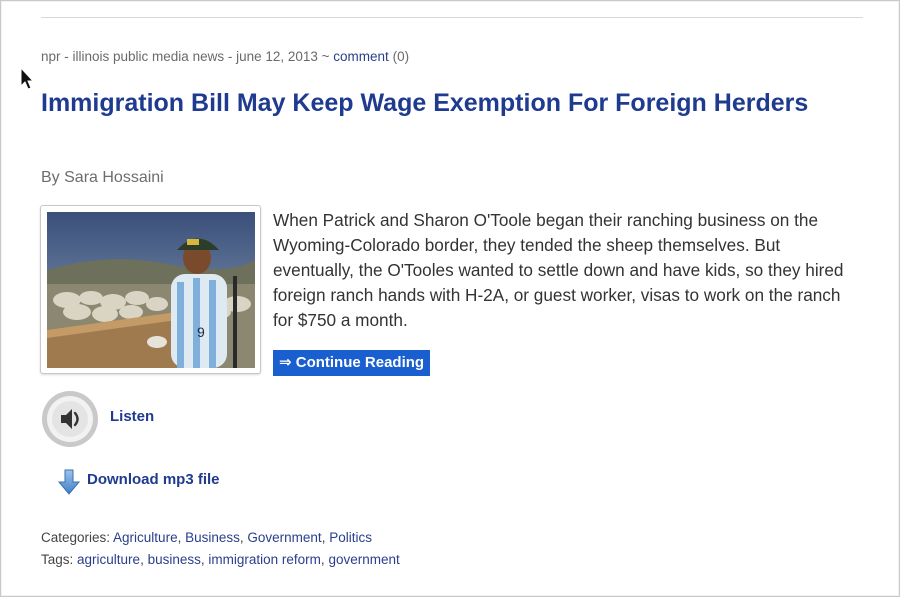 The image size is (900, 597). What do you see at coordinates (70, 419) in the screenshot?
I see `speaker-icon` at bounding box center [70, 419].